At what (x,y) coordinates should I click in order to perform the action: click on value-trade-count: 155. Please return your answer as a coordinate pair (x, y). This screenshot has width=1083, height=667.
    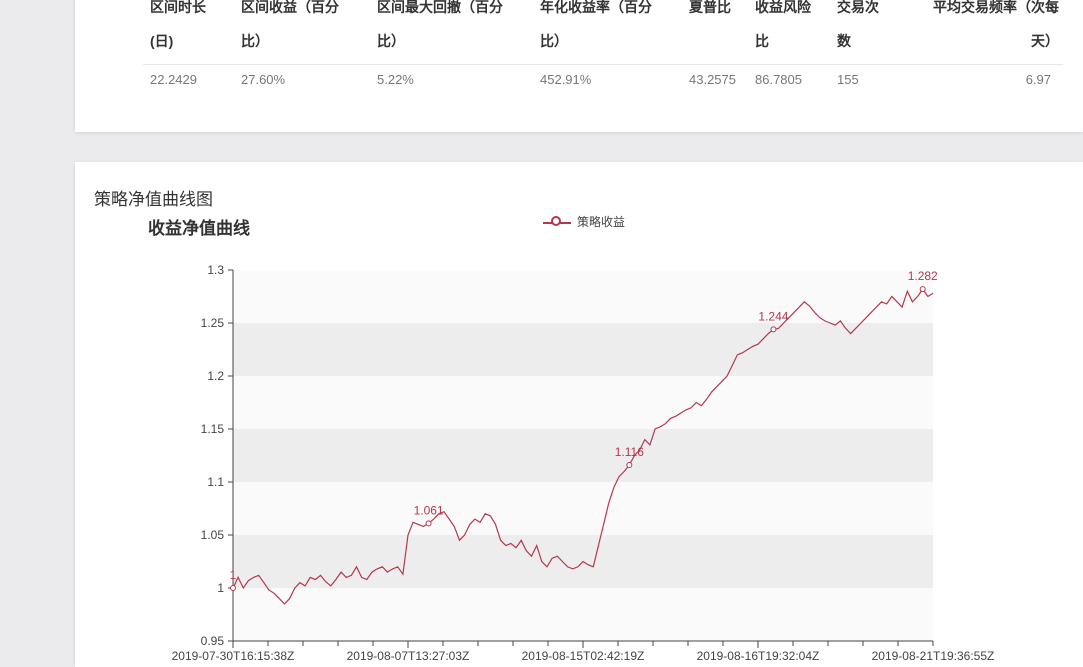
    Looking at the image, I should click on (848, 79).